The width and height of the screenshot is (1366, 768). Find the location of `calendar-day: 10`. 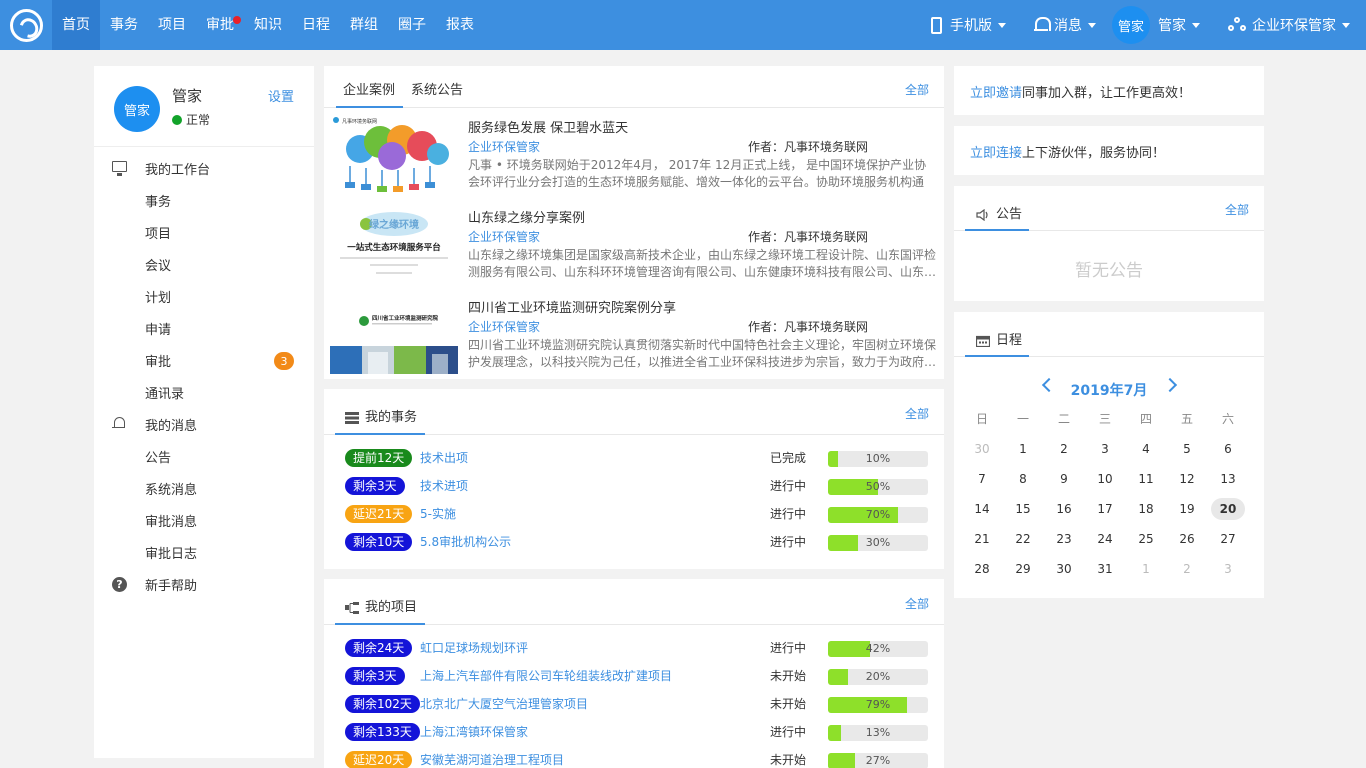

calendar-day: 10 is located at coordinates (1105, 479).